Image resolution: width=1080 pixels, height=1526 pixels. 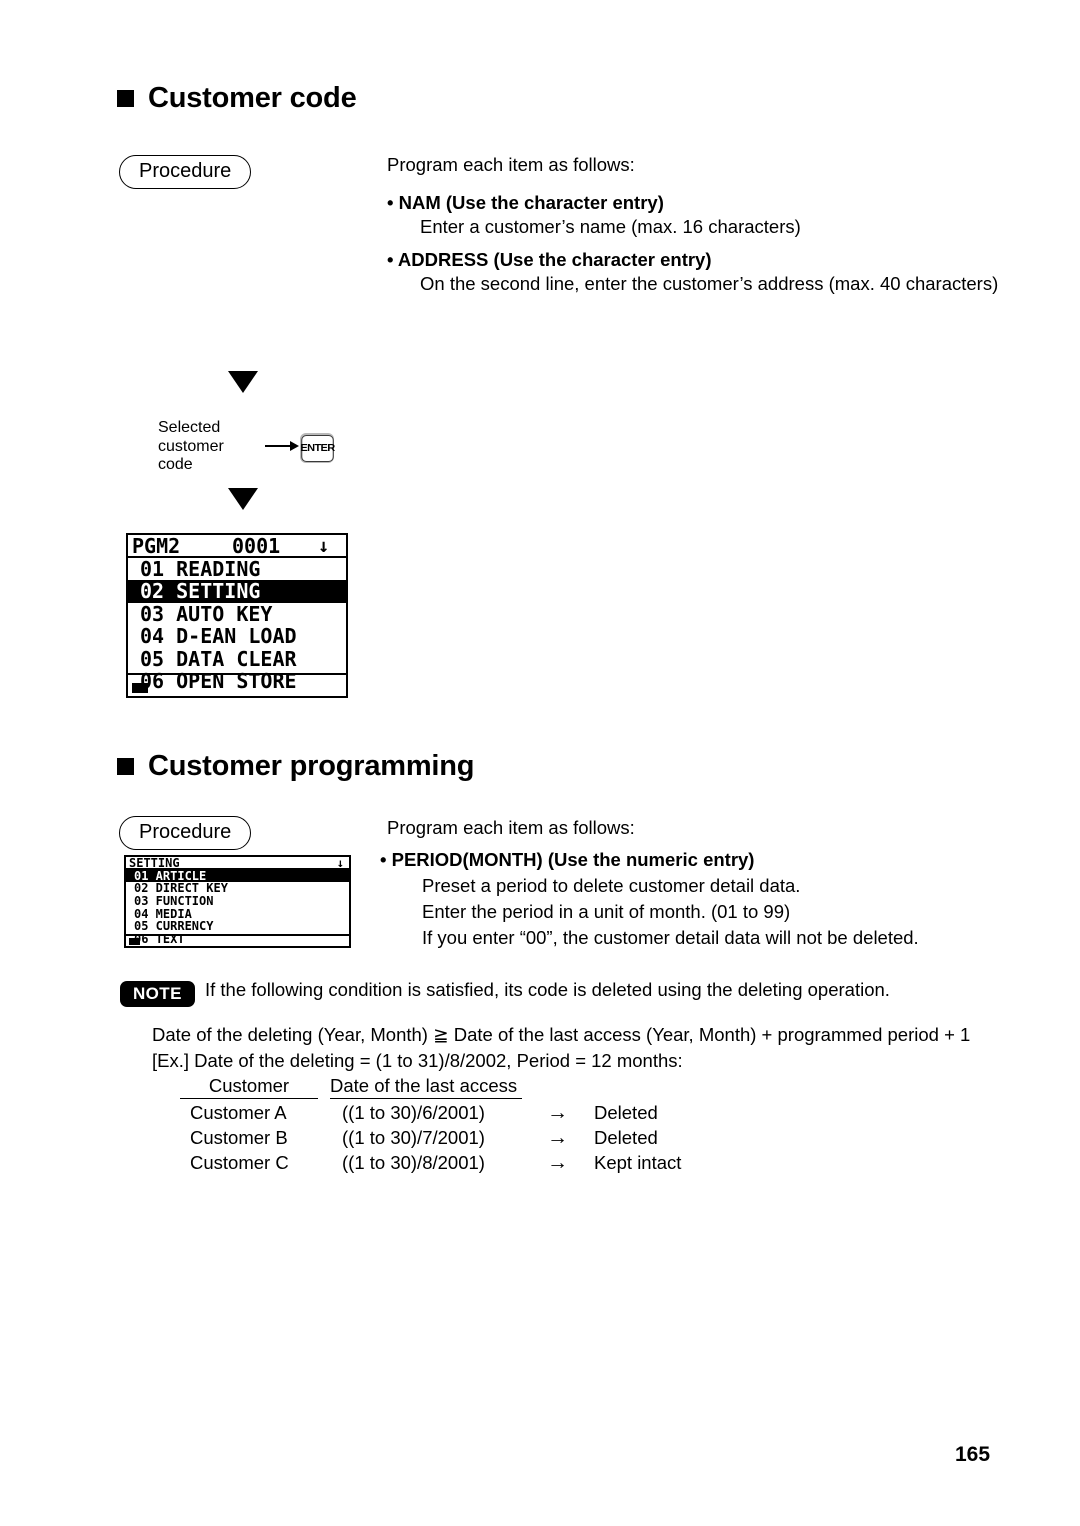 I want to click on arrow-shaft, so click(x=277, y=446).